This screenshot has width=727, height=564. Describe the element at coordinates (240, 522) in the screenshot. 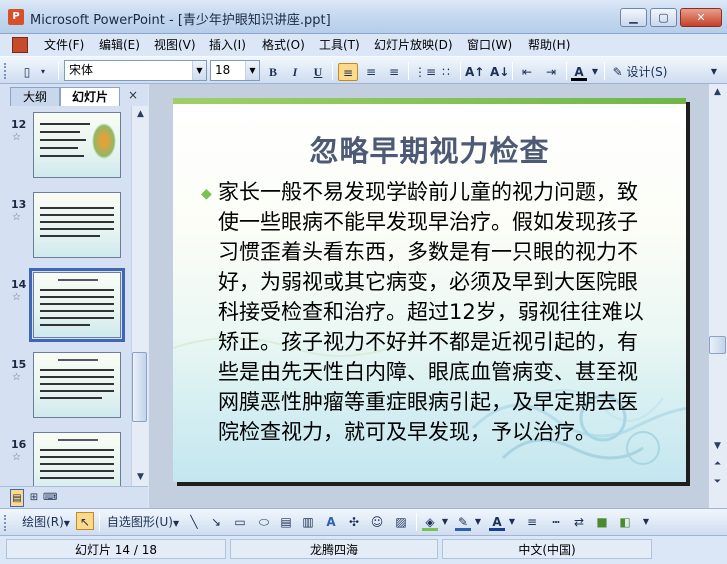

I see `rectangle-tool-icon: ▭` at that location.